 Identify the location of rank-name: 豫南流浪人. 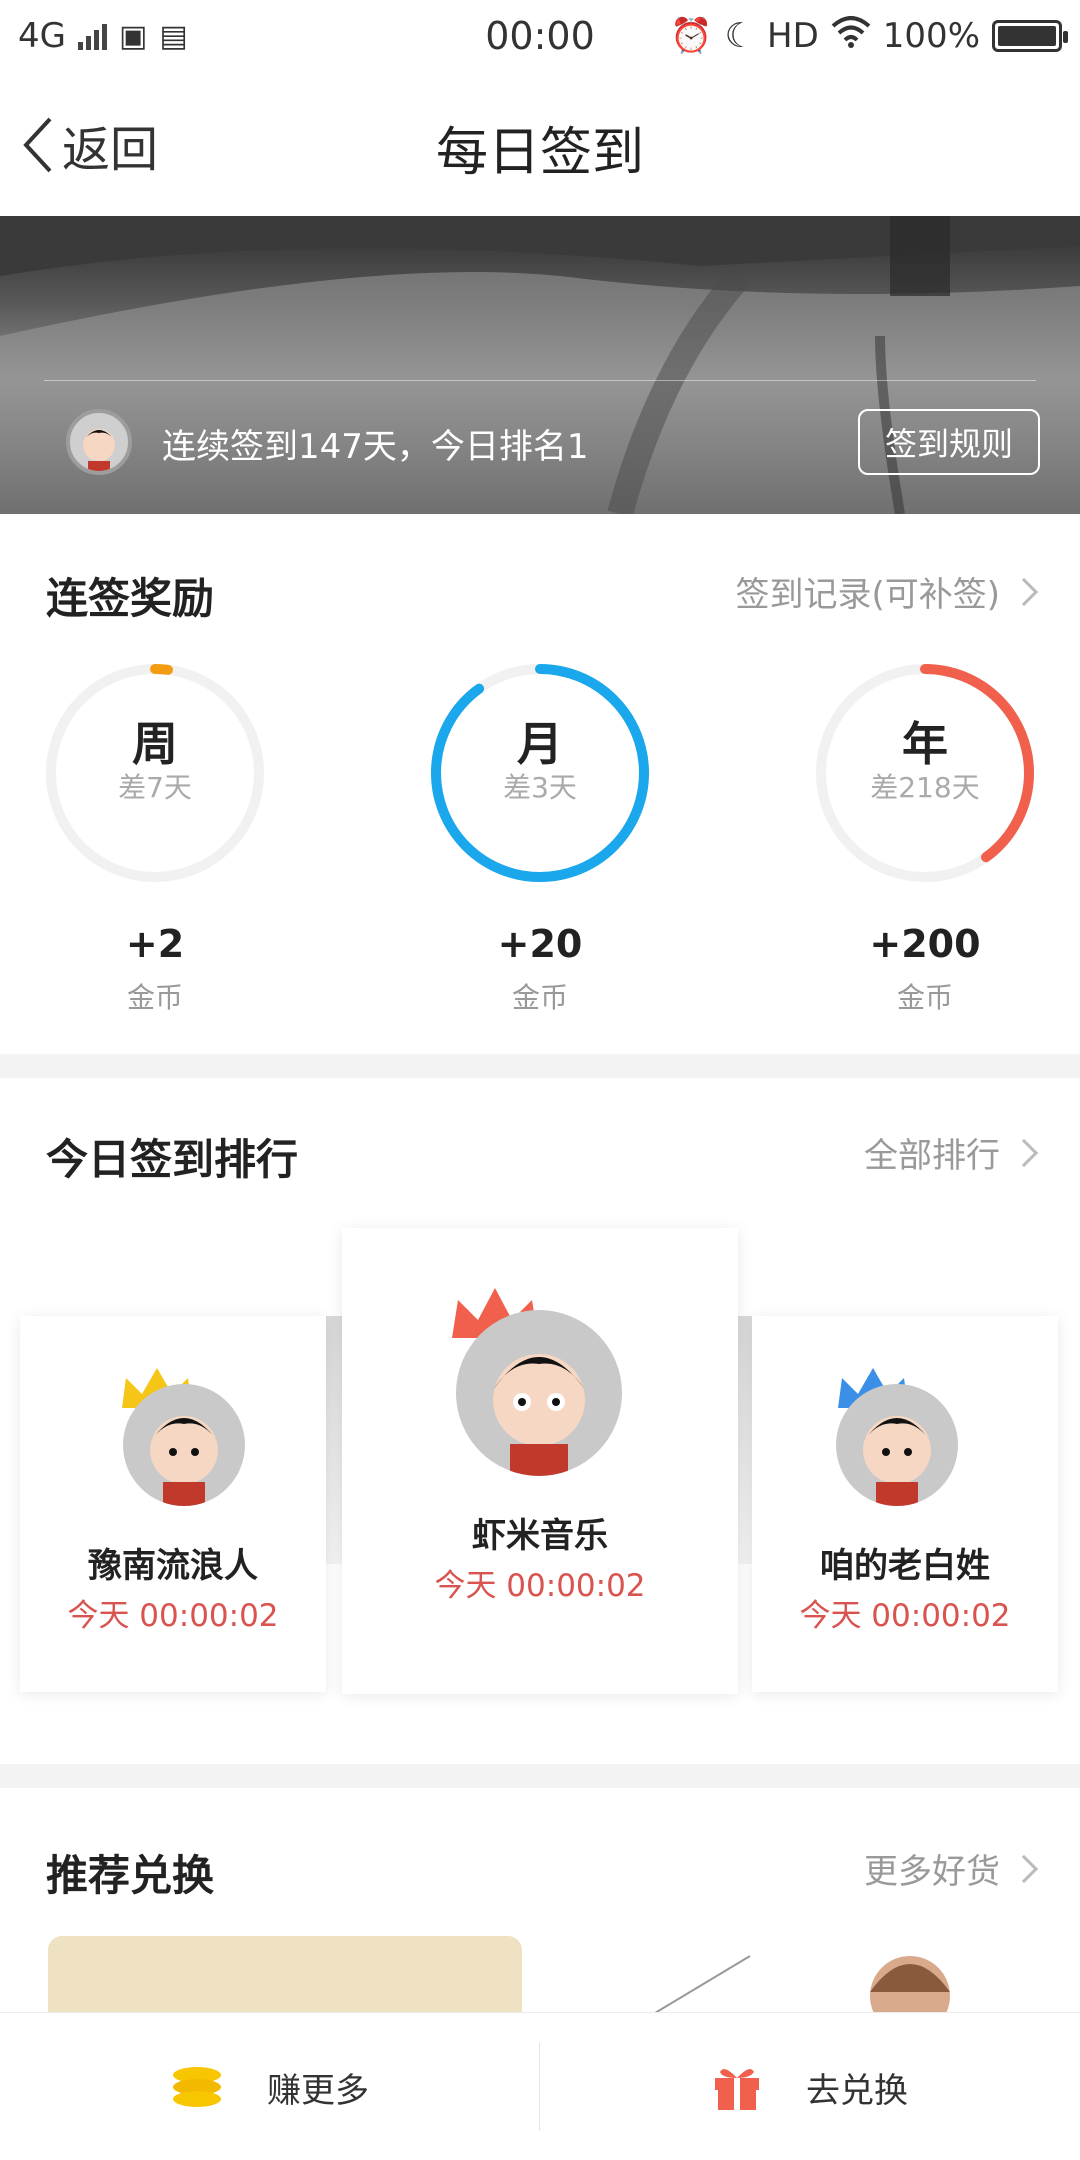
(173, 1566).